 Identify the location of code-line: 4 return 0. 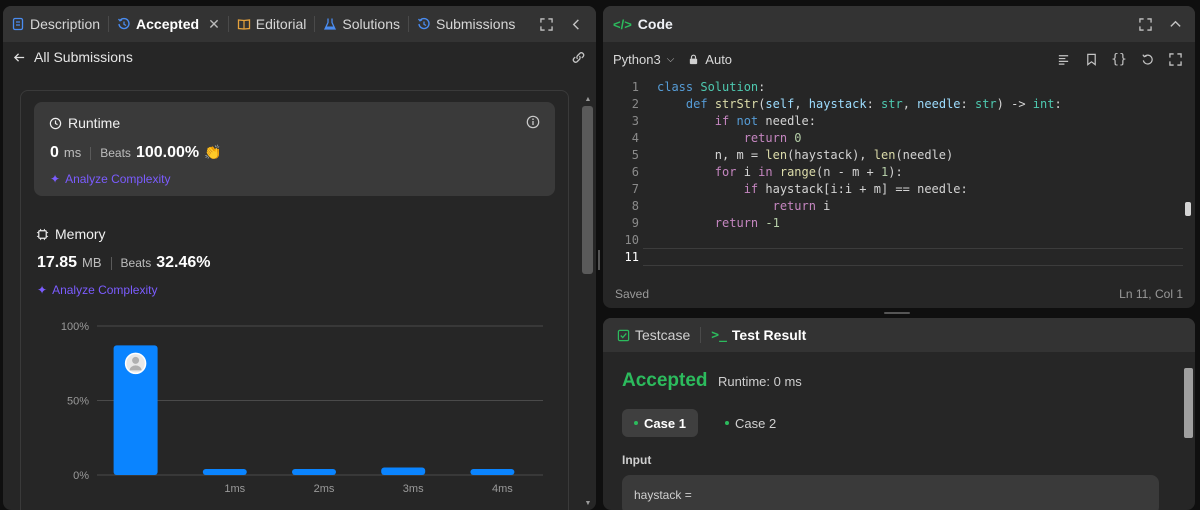
(702, 138).